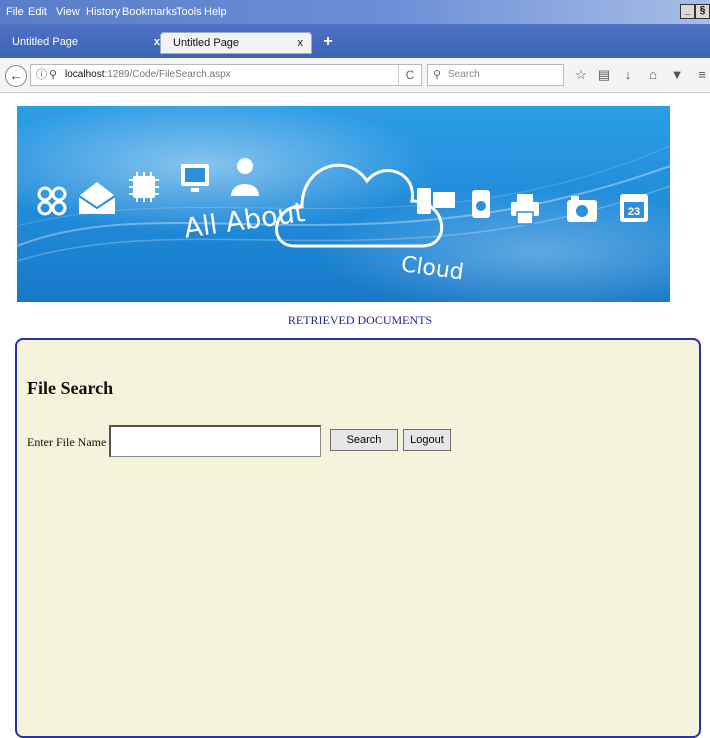  What do you see at coordinates (687, 11) in the screenshot?
I see `minimize-button: _` at bounding box center [687, 11].